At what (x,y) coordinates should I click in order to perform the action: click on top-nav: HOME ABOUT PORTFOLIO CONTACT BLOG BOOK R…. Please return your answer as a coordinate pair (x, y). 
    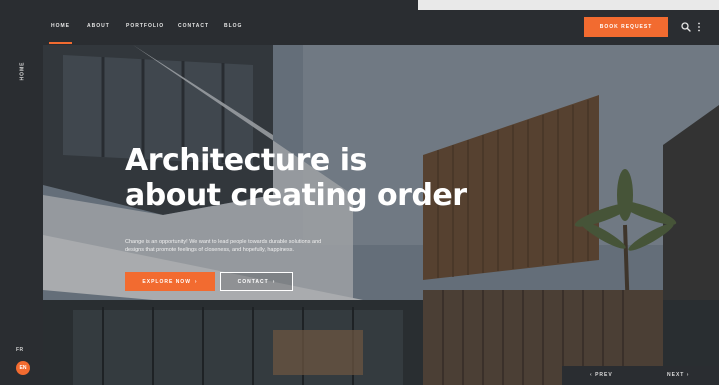
    Looking at the image, I should click on (381, 27).